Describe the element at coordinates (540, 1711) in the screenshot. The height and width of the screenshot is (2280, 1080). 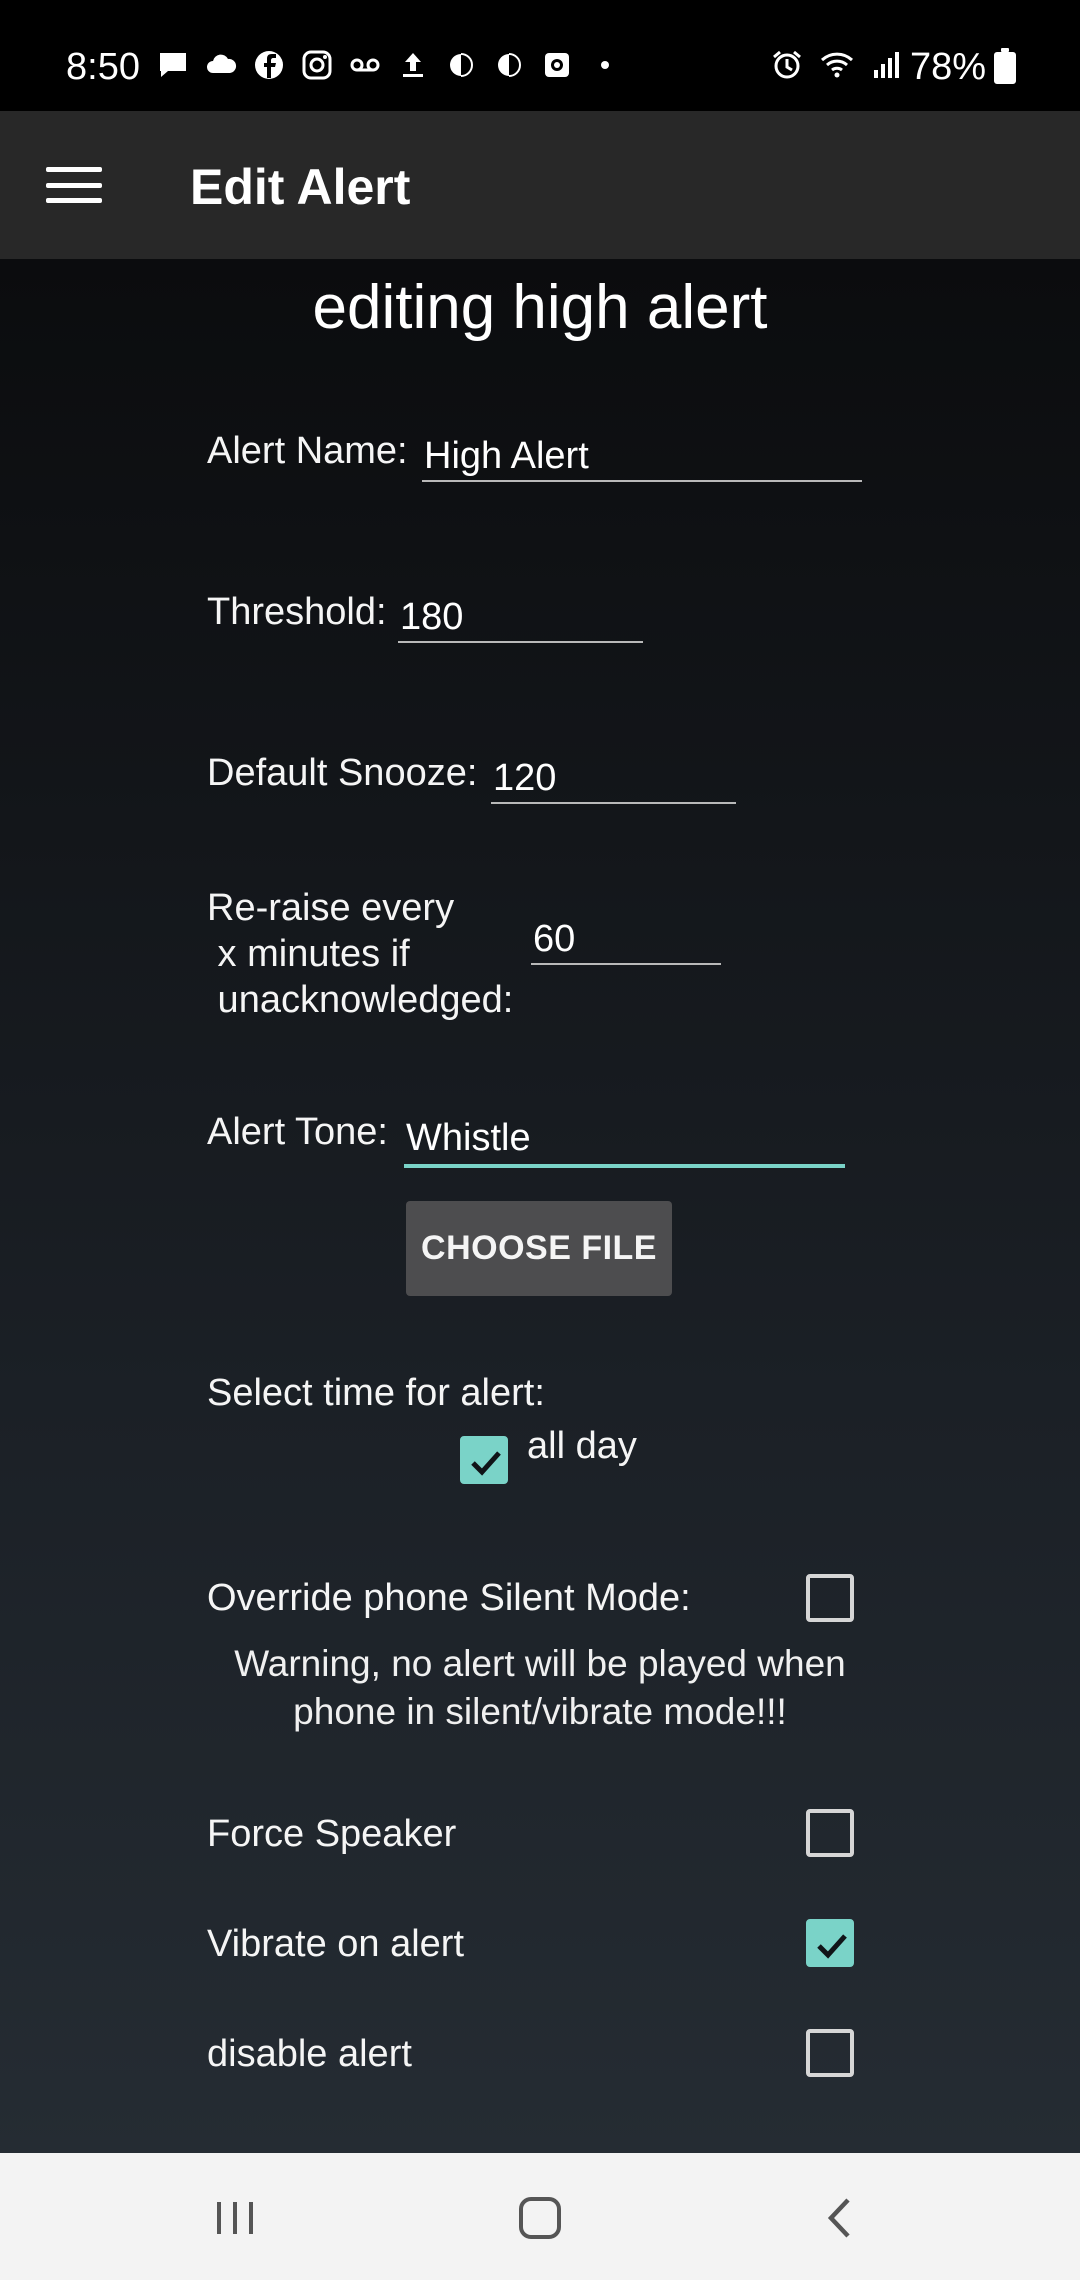
I see `warning-line2: phone in silent/vibrate mode!!!` at that location.